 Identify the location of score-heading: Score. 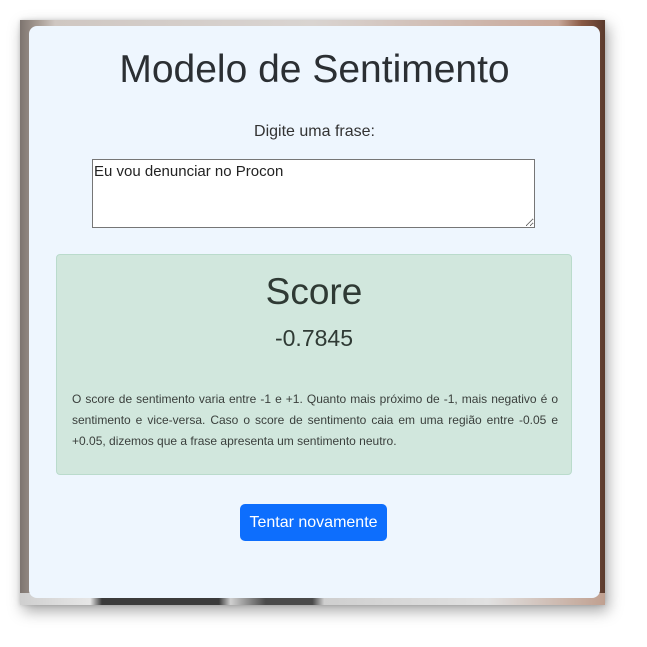
(314, 291).